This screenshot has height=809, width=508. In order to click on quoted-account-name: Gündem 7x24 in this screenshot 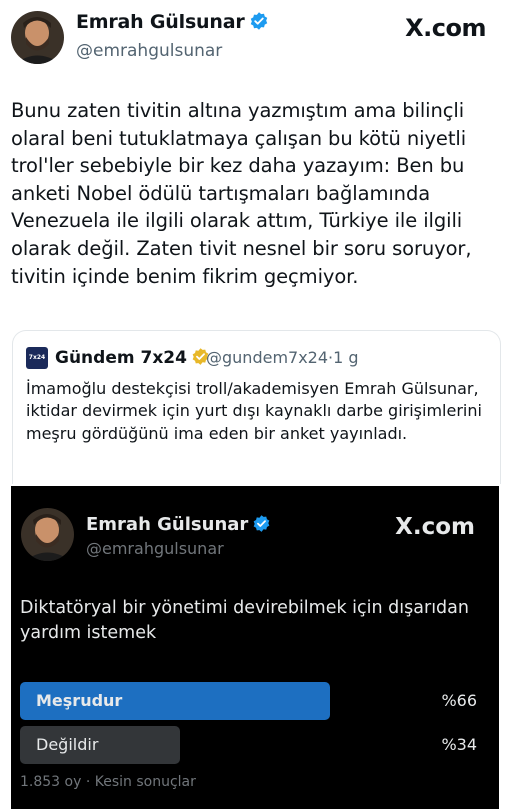, I will do `click(121, 358)`.